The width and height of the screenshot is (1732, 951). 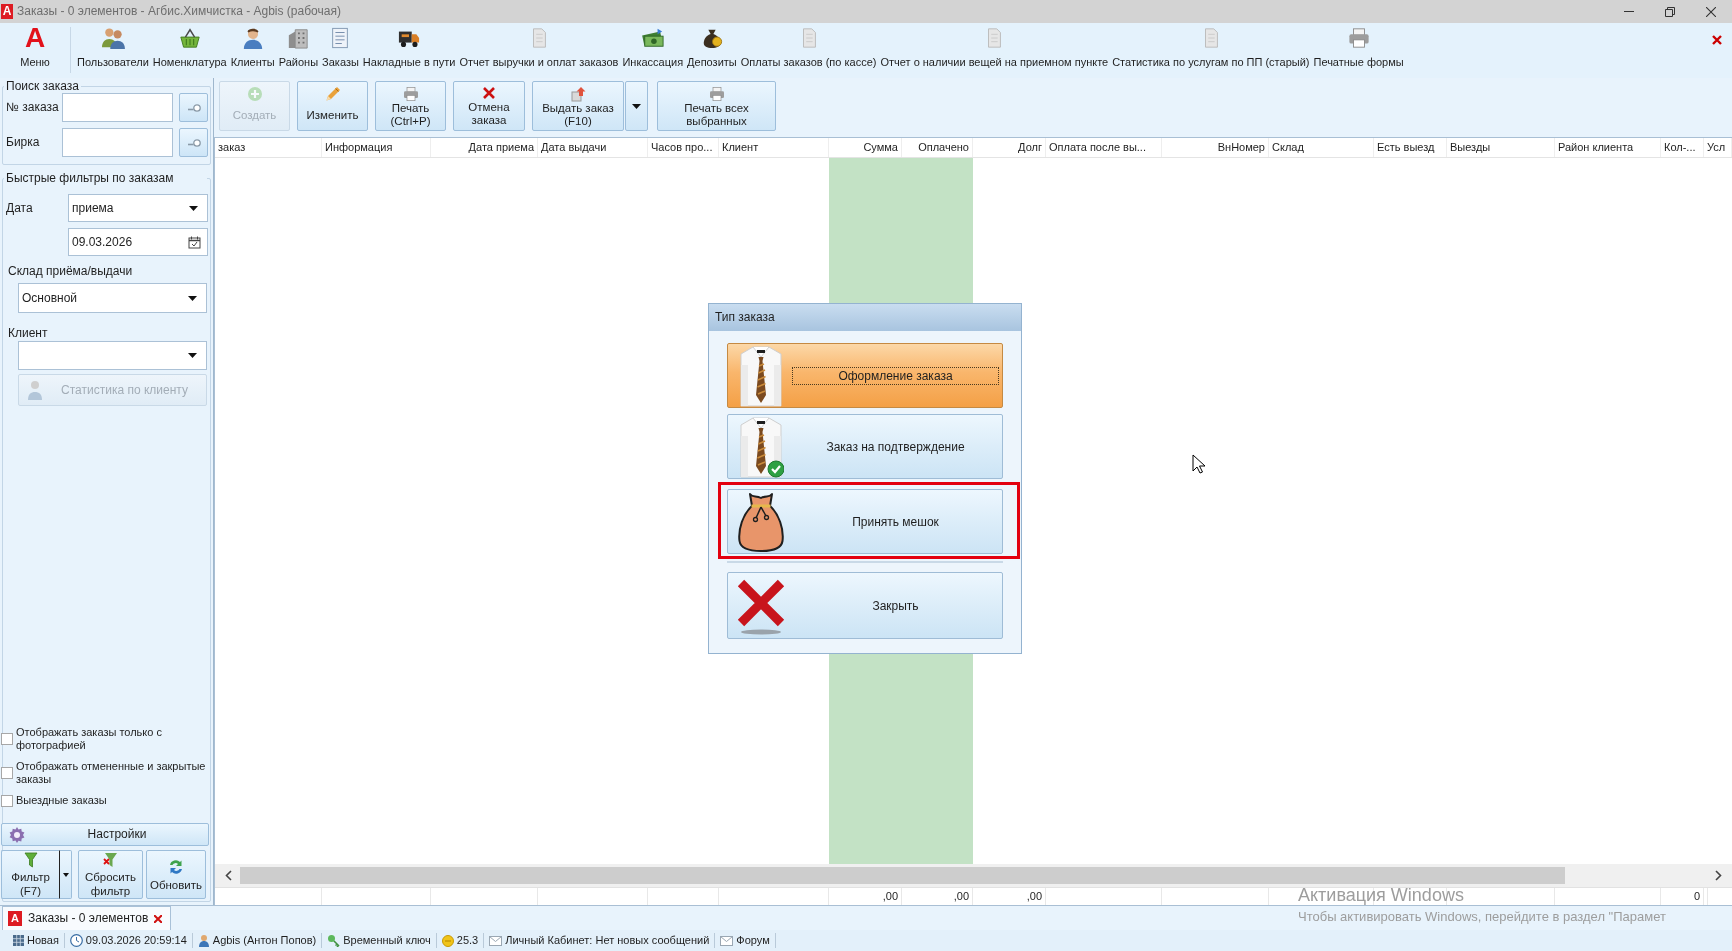 What do you see at coordinates (1358, 49) in the screenshot?
I see `ribbon-button: Печатные формы` at bounding box center [1358, 49].